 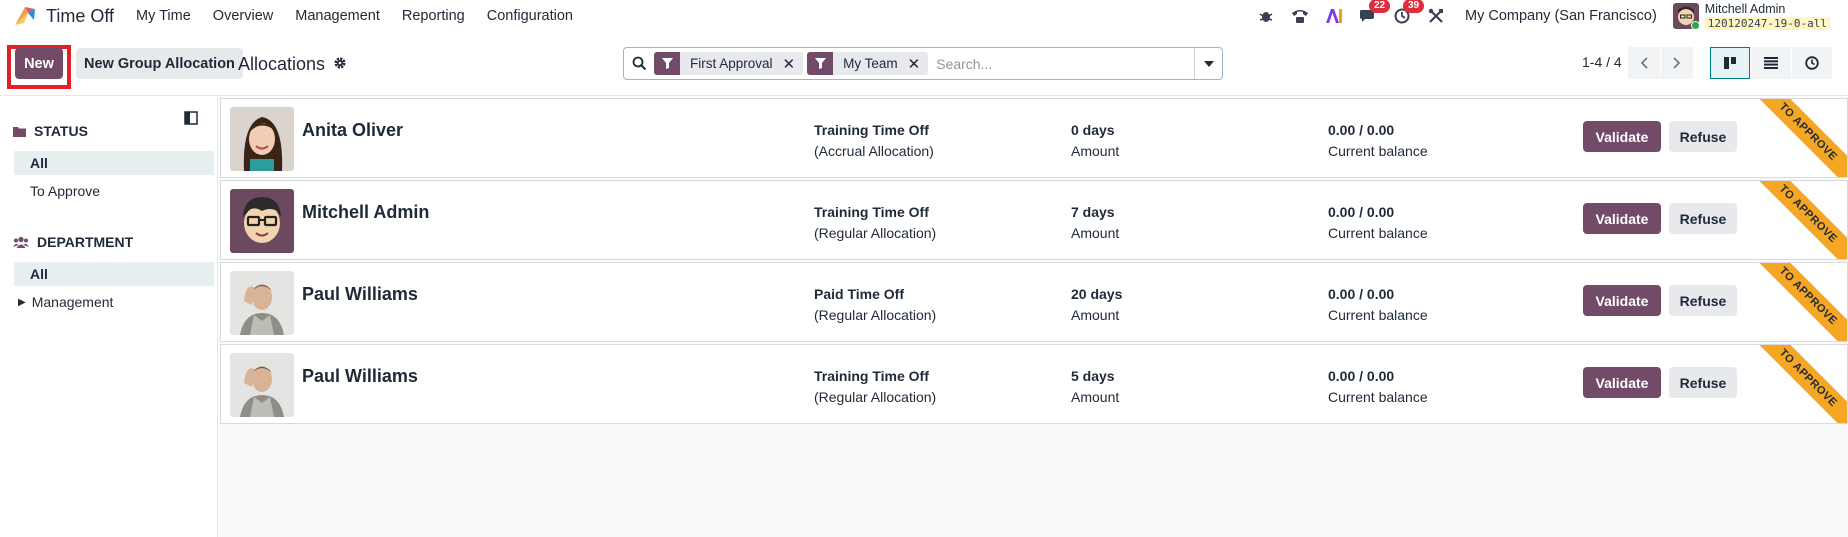 What do you see at coordinates (163, 16) in the screenshot?
I see `menu-my-time: My Time` at bounding box center [163, 16].